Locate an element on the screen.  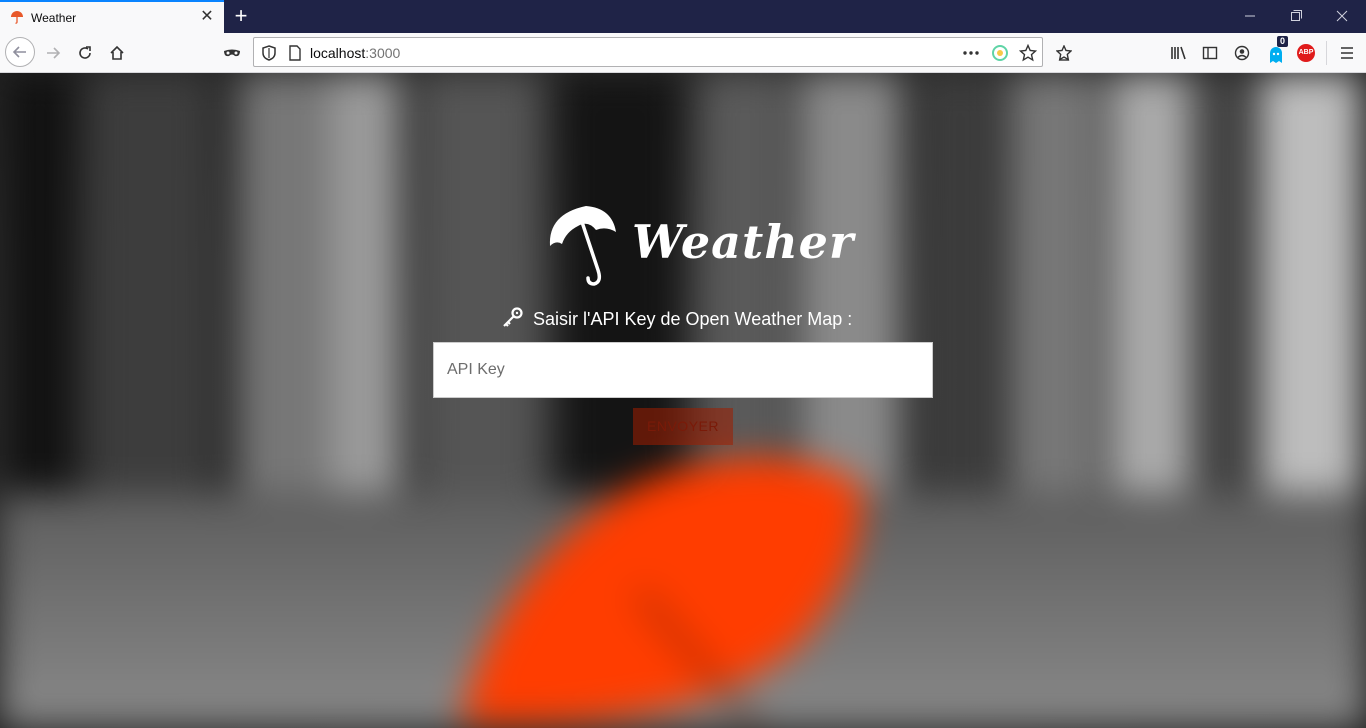
navigation-bar: localhost:3000 0 ABP is located at coordinates (683, 53).